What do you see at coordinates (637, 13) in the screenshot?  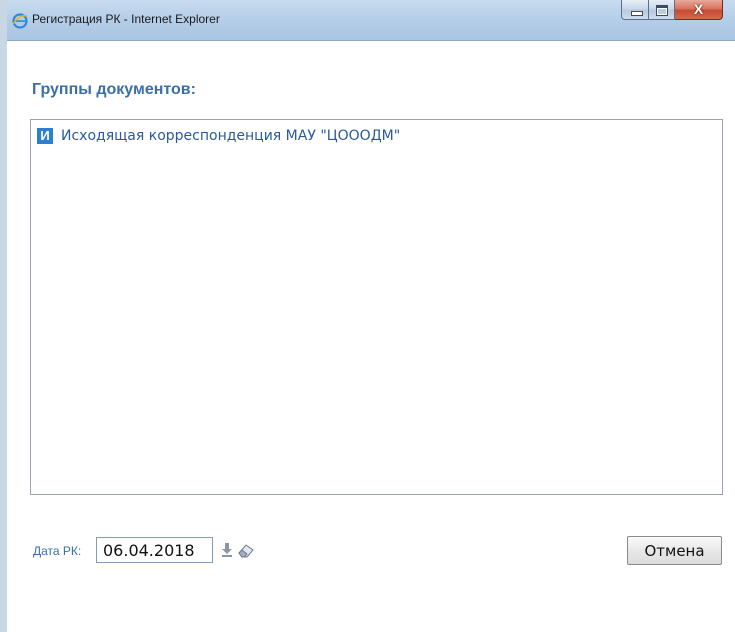 I see `minimize-icon` at bounding box center [637, 13].